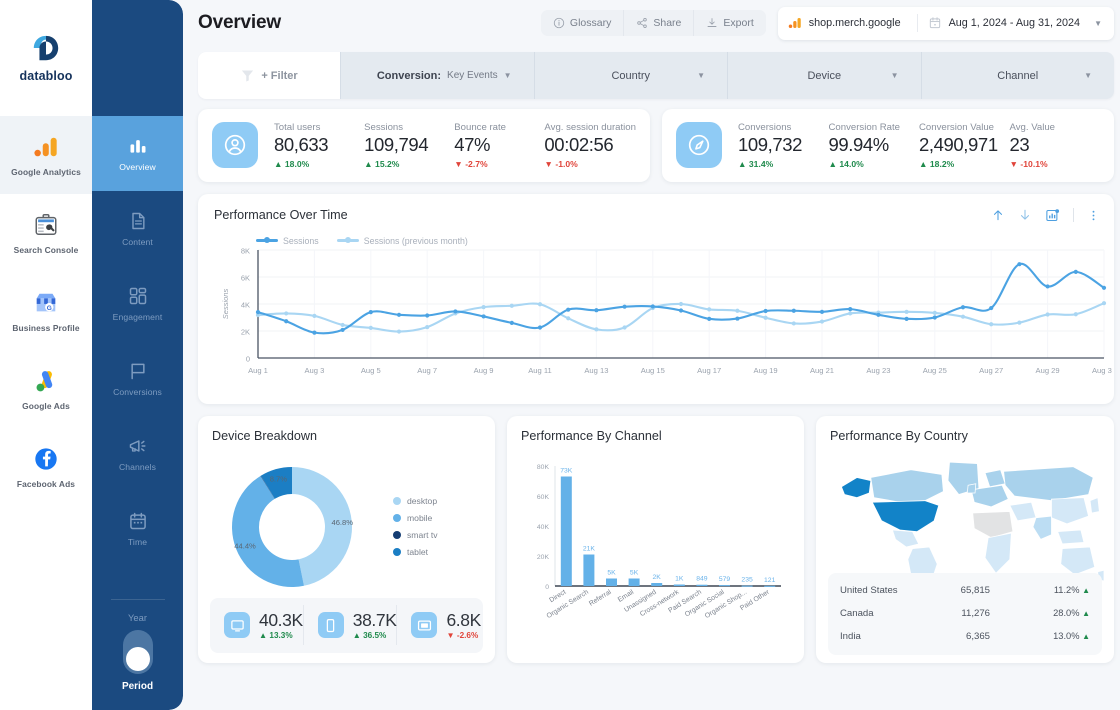  What do you see at coordinates (46, 467) in the screenshot?
I see `sidebar-source-facebook-ads: Facebook Ads` at bounding box center [46, 467].